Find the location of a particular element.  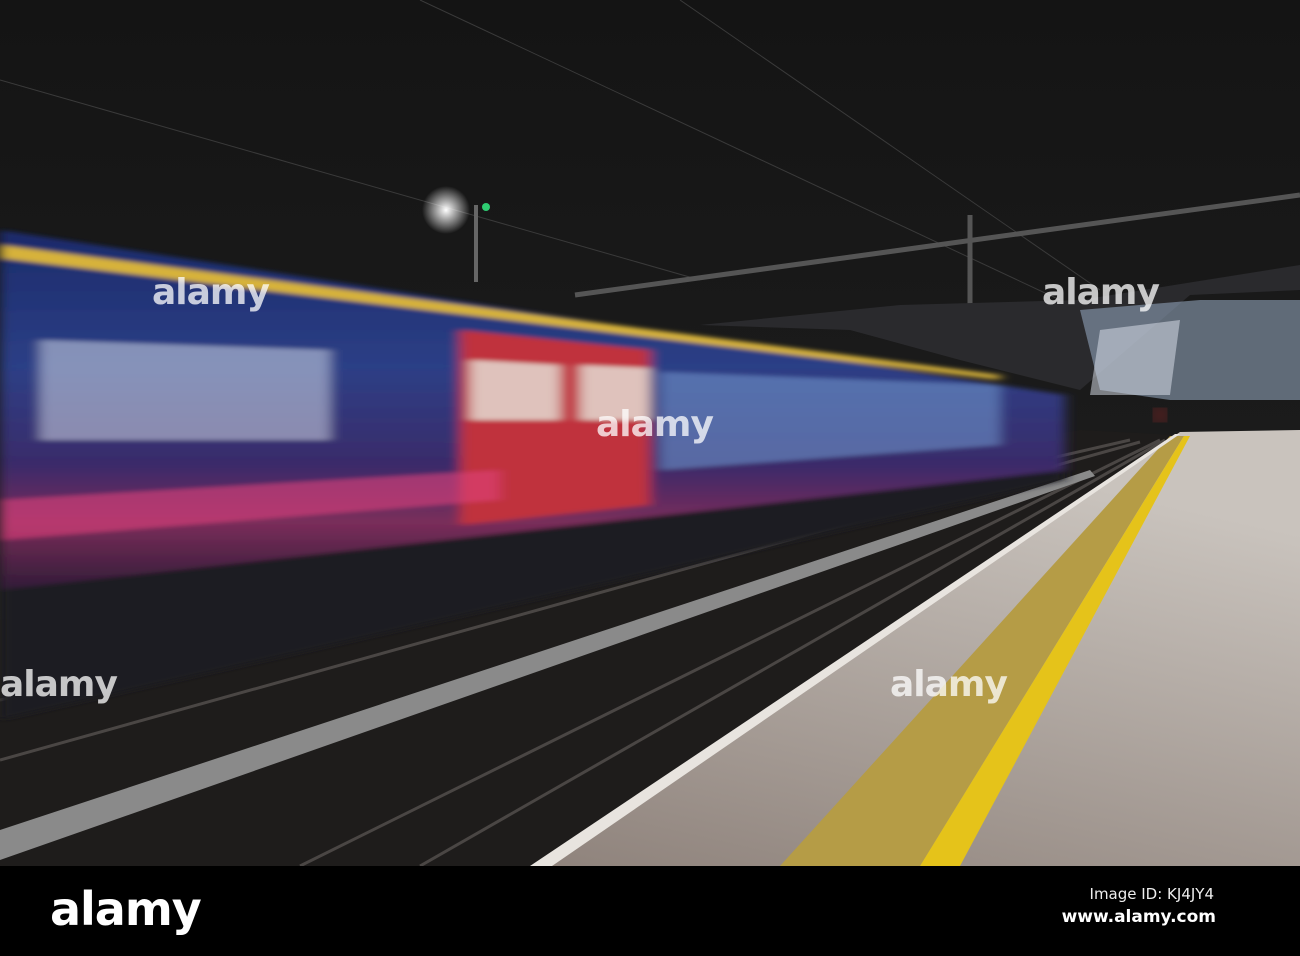

alamy-logo: alamy is located at coordinates (126, 909).